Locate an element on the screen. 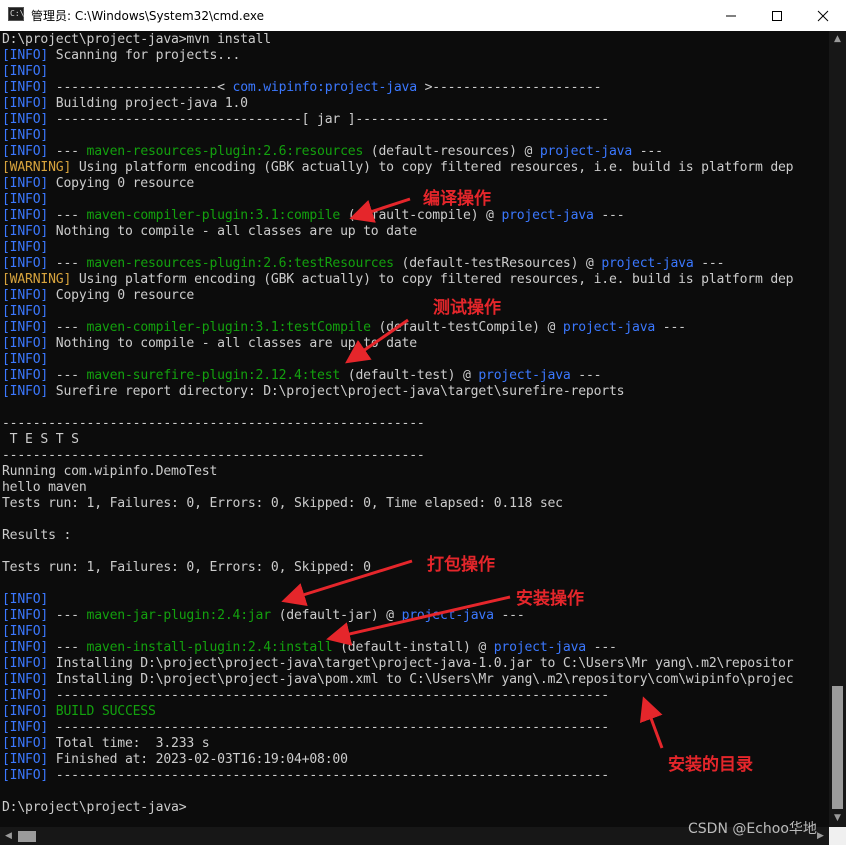 The height and width of the screenshot is (845, 846). scrollbar-corner is located at coordinates (837, 836).